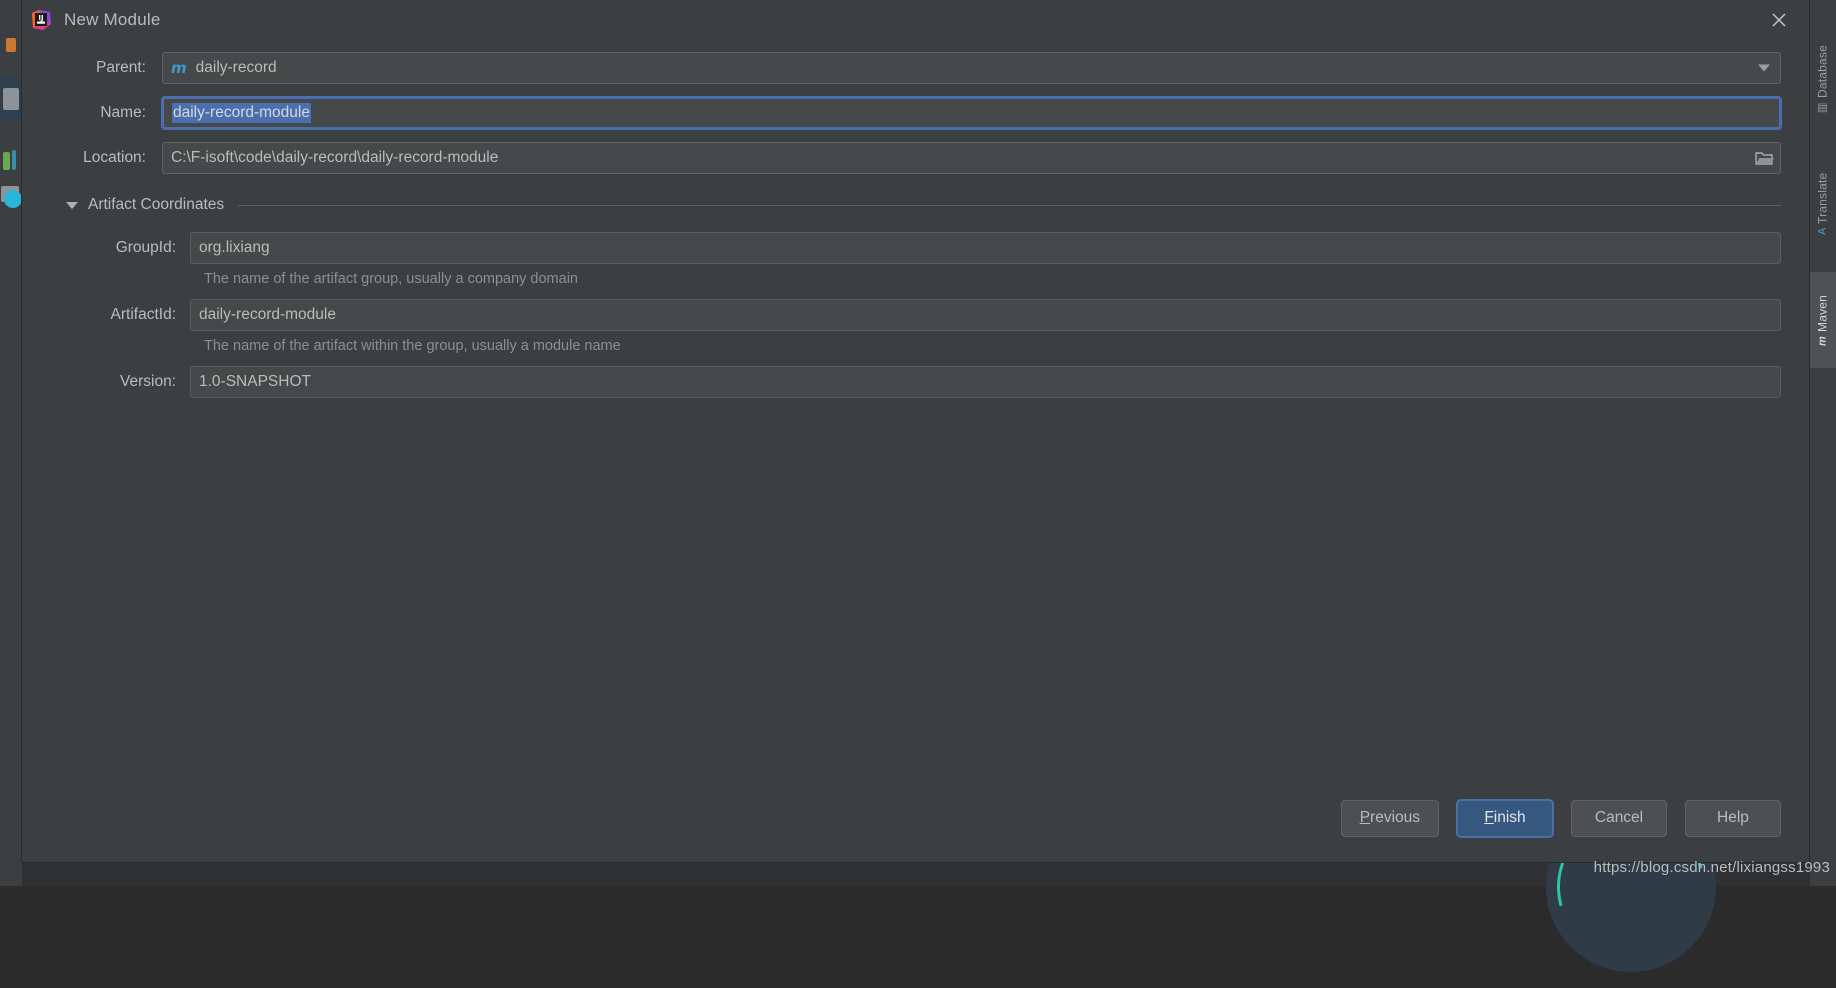 The width and height of the screenshot is (1836, 988). Describe the element at coordinates (915, 20) in the screenshot. I see `dialog-title-bar: IJ New Module` at that location.